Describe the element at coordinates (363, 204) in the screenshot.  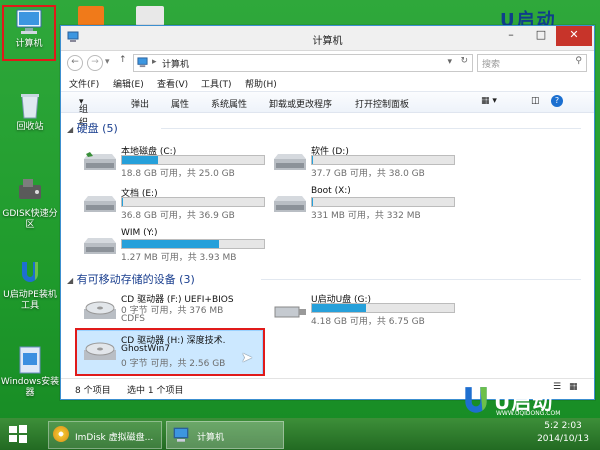
I see `drive-x: Boot (X:) 331 MB 可用，共 332 MB` at that location.